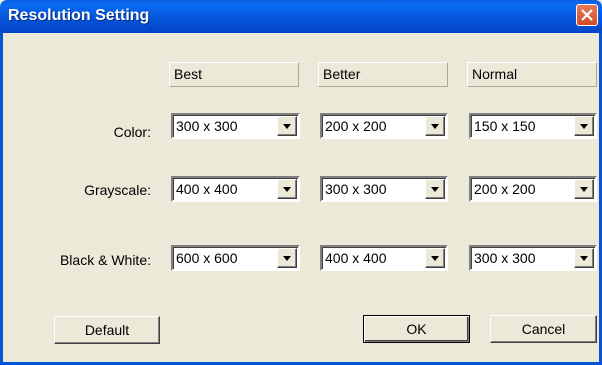 The width and height of the screenshot is (602, 365). I want to click on color-best-dropdown: 300 x 300, so click(235, 126).